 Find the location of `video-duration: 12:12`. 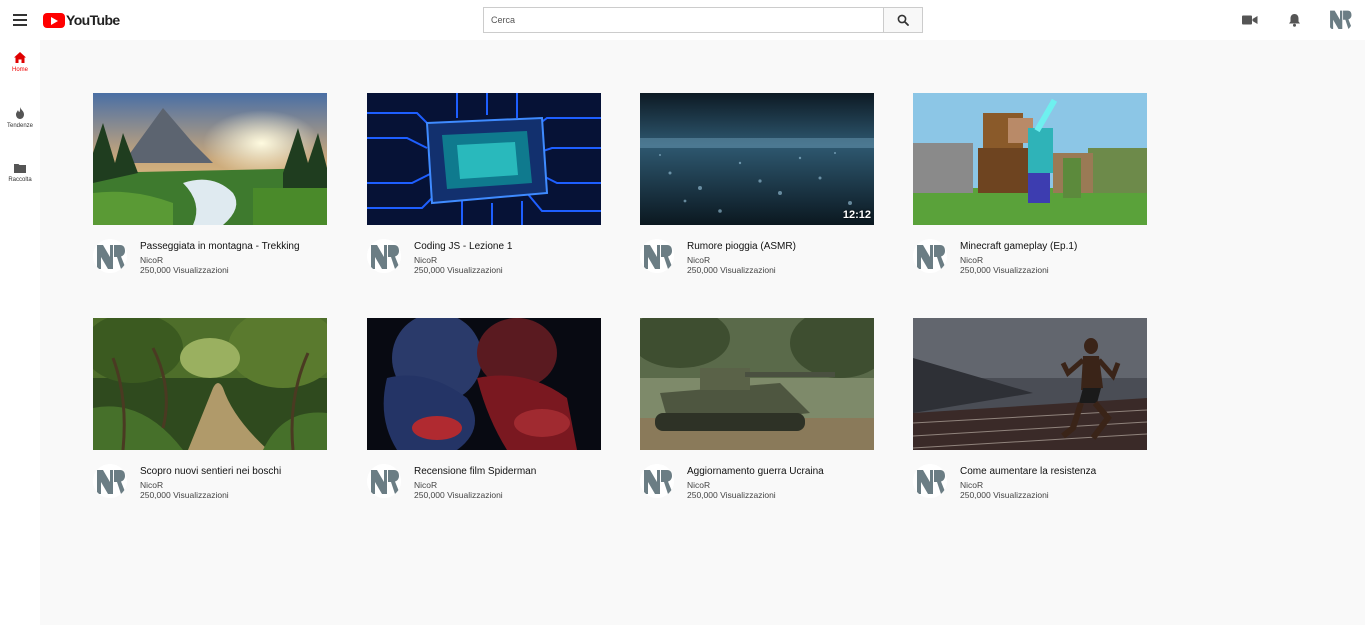

video-duration: 12:12 is located at coordinates (856, 215).